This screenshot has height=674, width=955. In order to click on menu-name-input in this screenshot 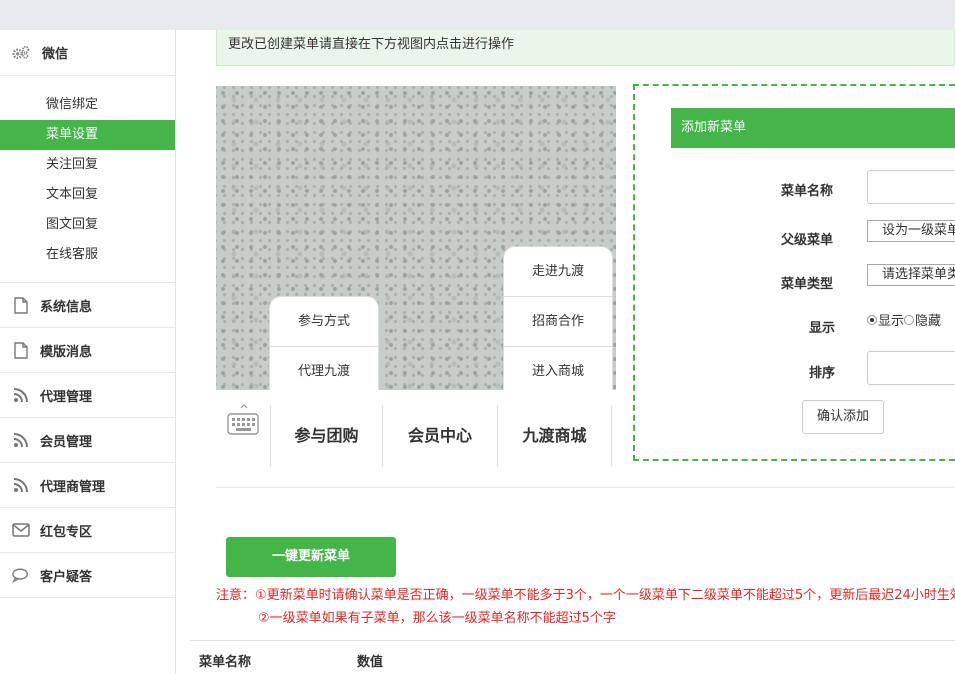, I will do `click(911, 187)`.